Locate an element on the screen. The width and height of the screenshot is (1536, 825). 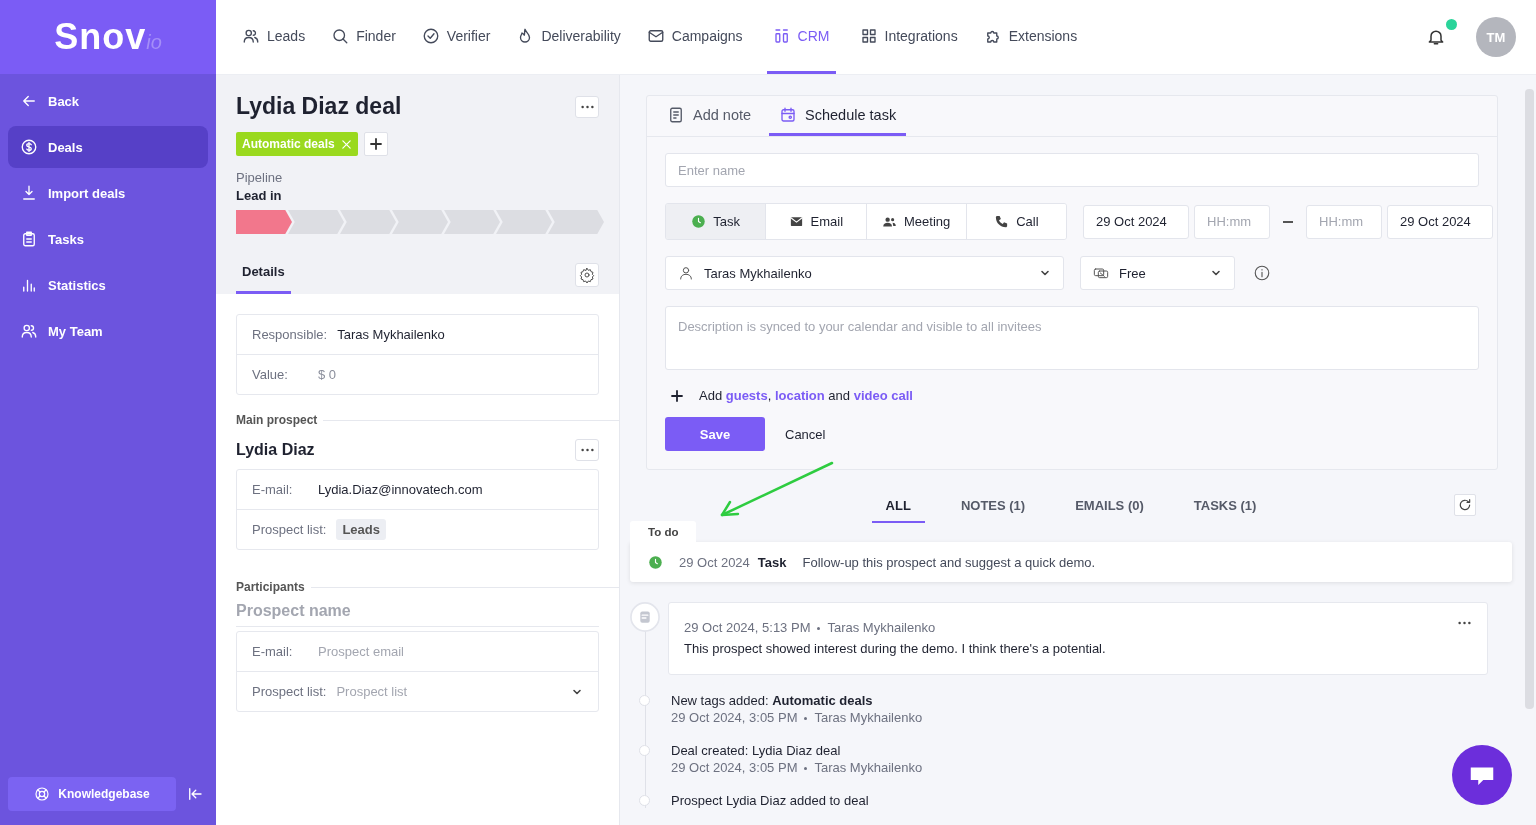
type-toggle: Call is located at coordinates (1016, 221).